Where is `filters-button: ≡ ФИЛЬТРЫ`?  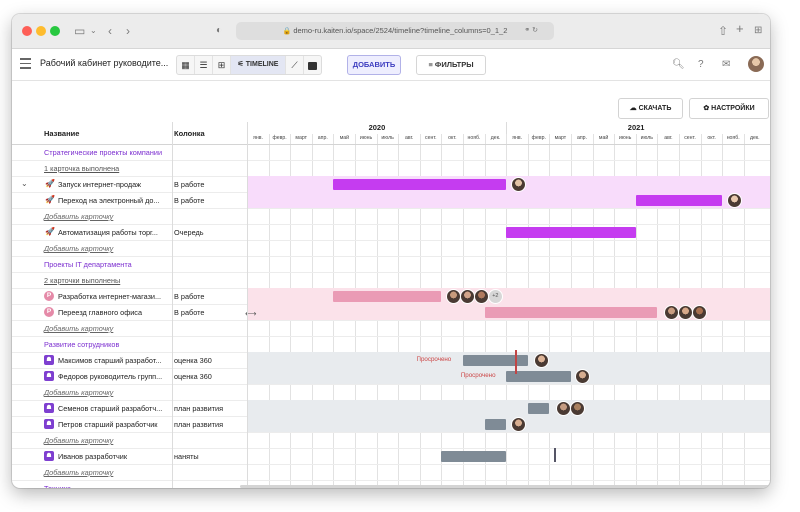
filters-button: ≡ ФИЛЬТРЫ is located at coordinates (451, 65).